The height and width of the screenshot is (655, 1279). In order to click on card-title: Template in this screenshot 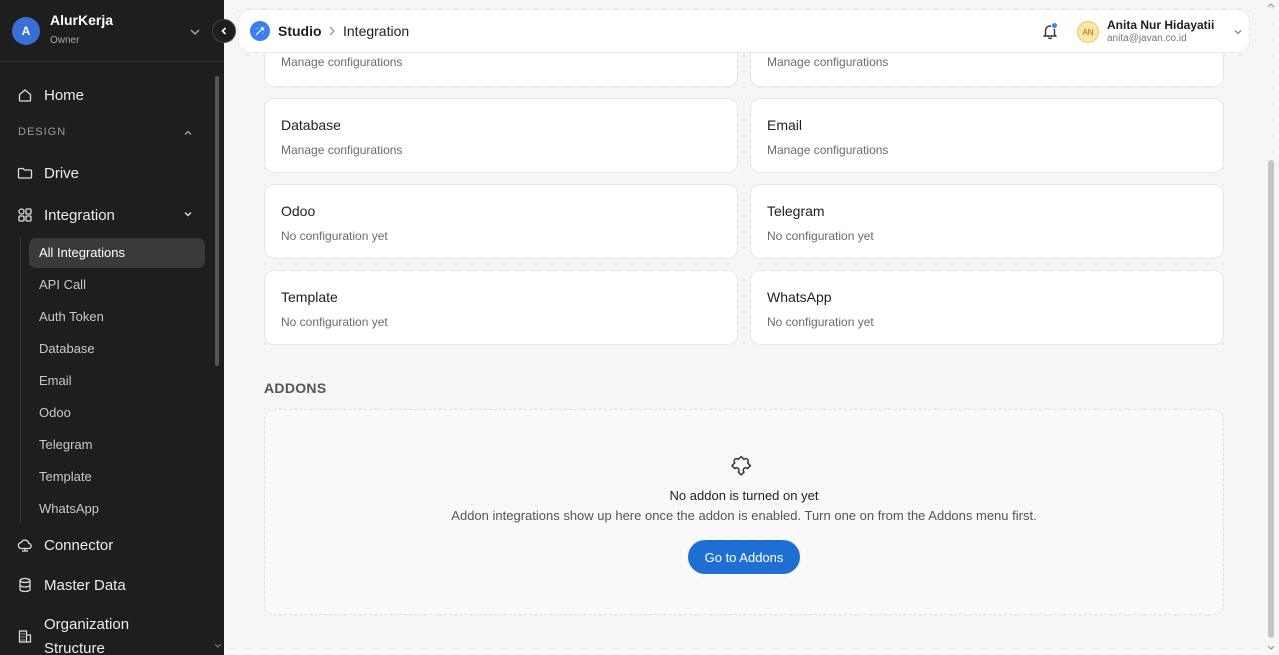, I will do `click(309, 297)`.